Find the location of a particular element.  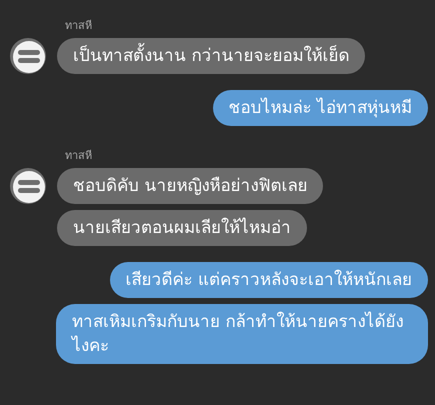

message-bubble: ชอบดิคับ นายหญิงหือย่างฟิตเลย is located at coordinates (190, 186).